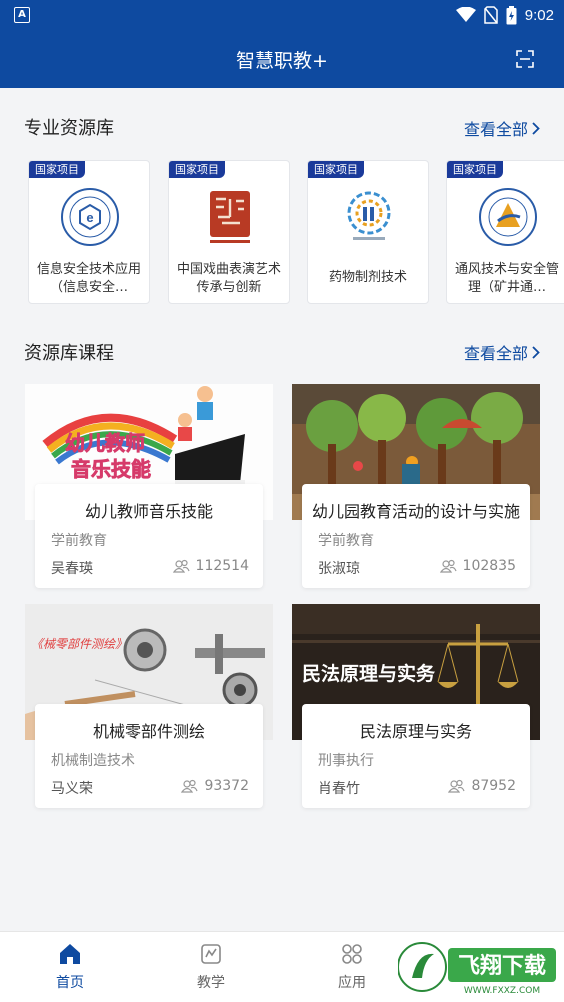 The height and width of the screenshot is (1002, 564). Describe the element at coordinates (508, 217) in the screenshot. I see `mining-logo-icon` at that location.